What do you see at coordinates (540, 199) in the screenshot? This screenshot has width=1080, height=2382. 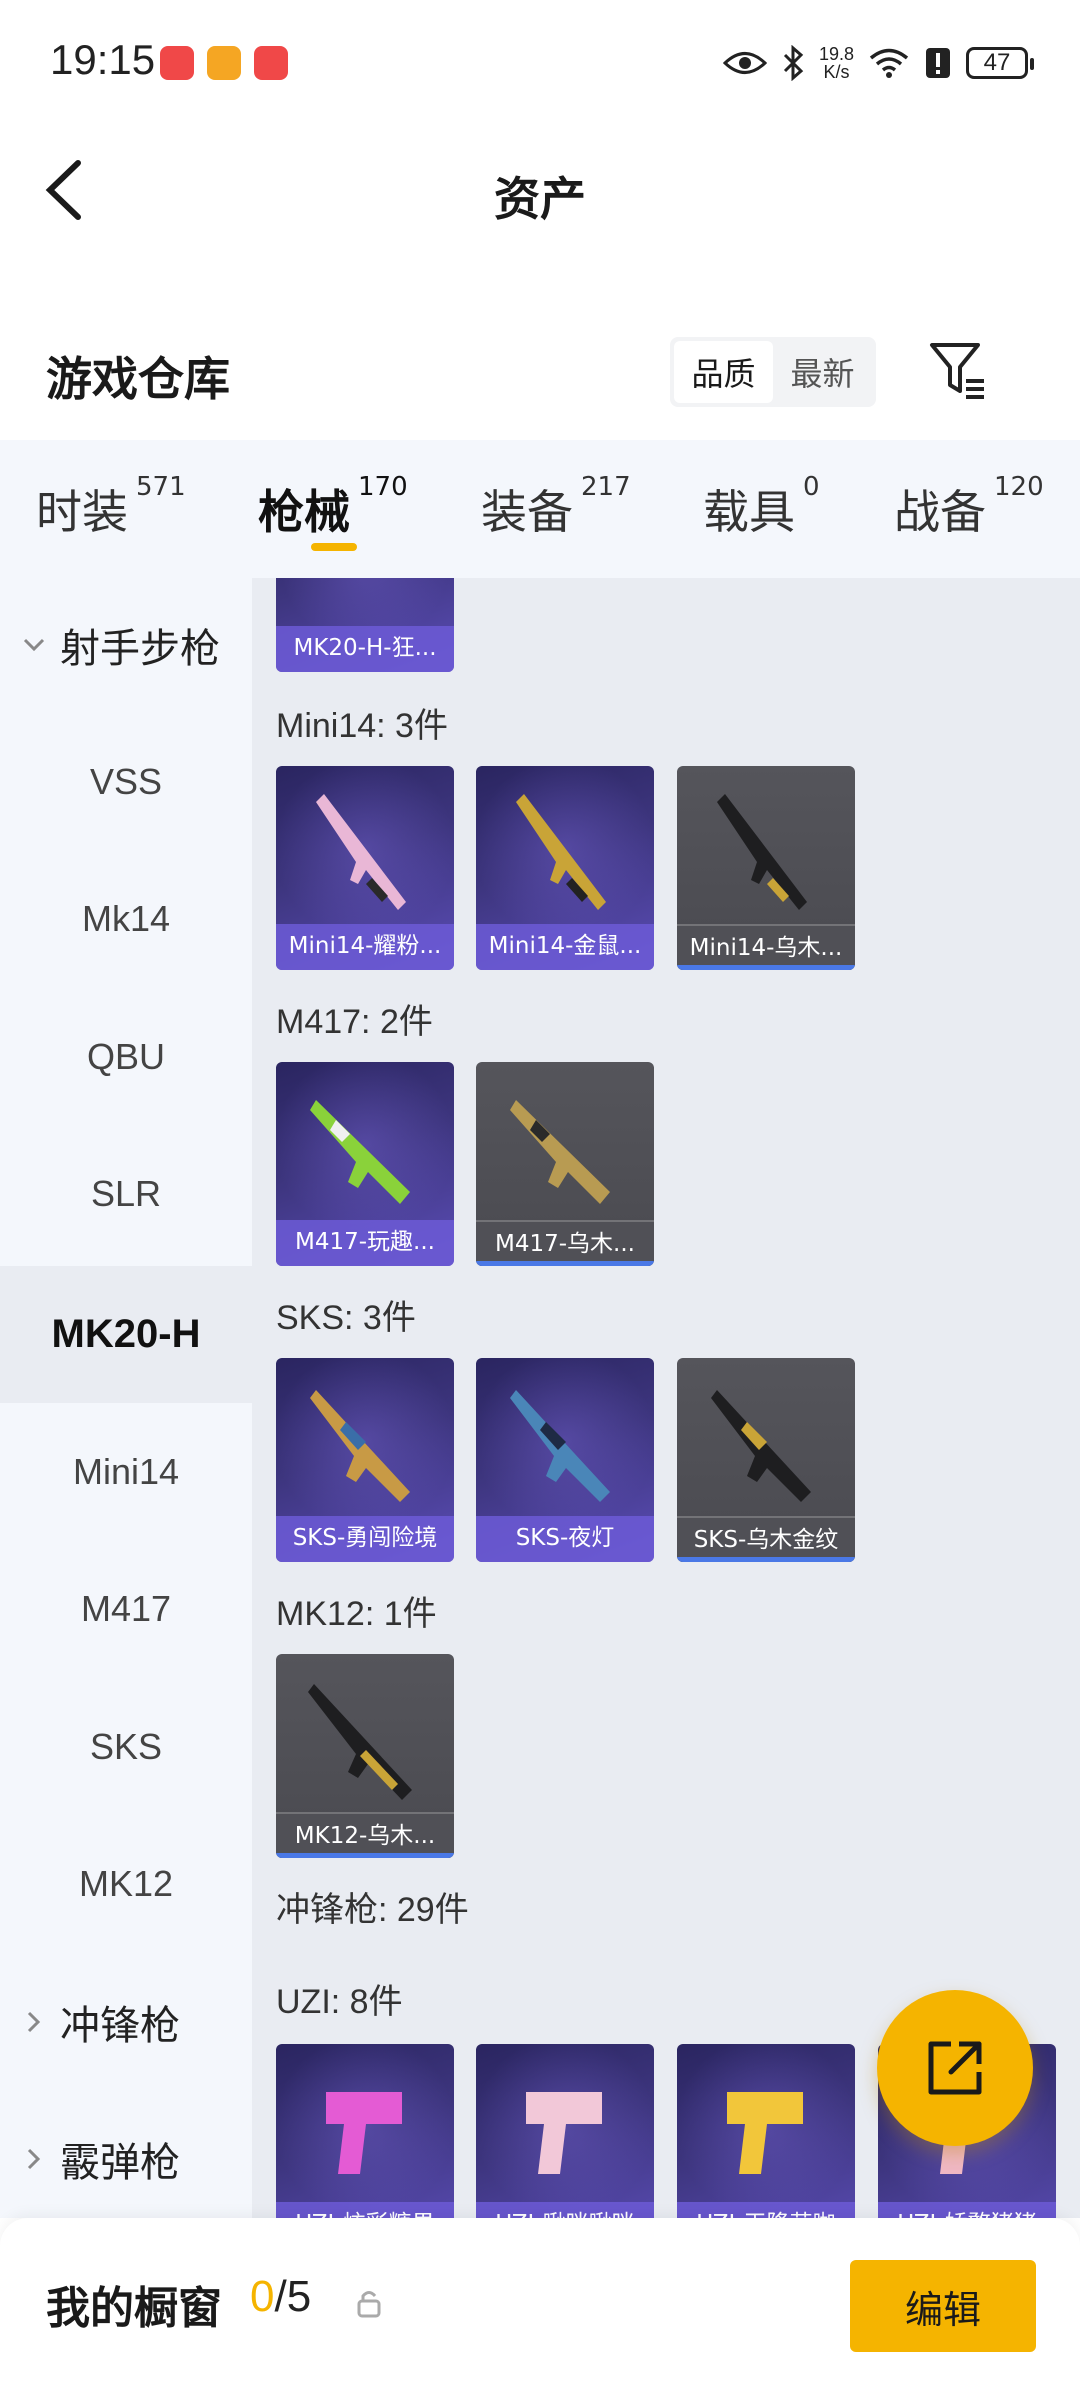 I see `page-title: 资产` at bounding box center [540, 199].